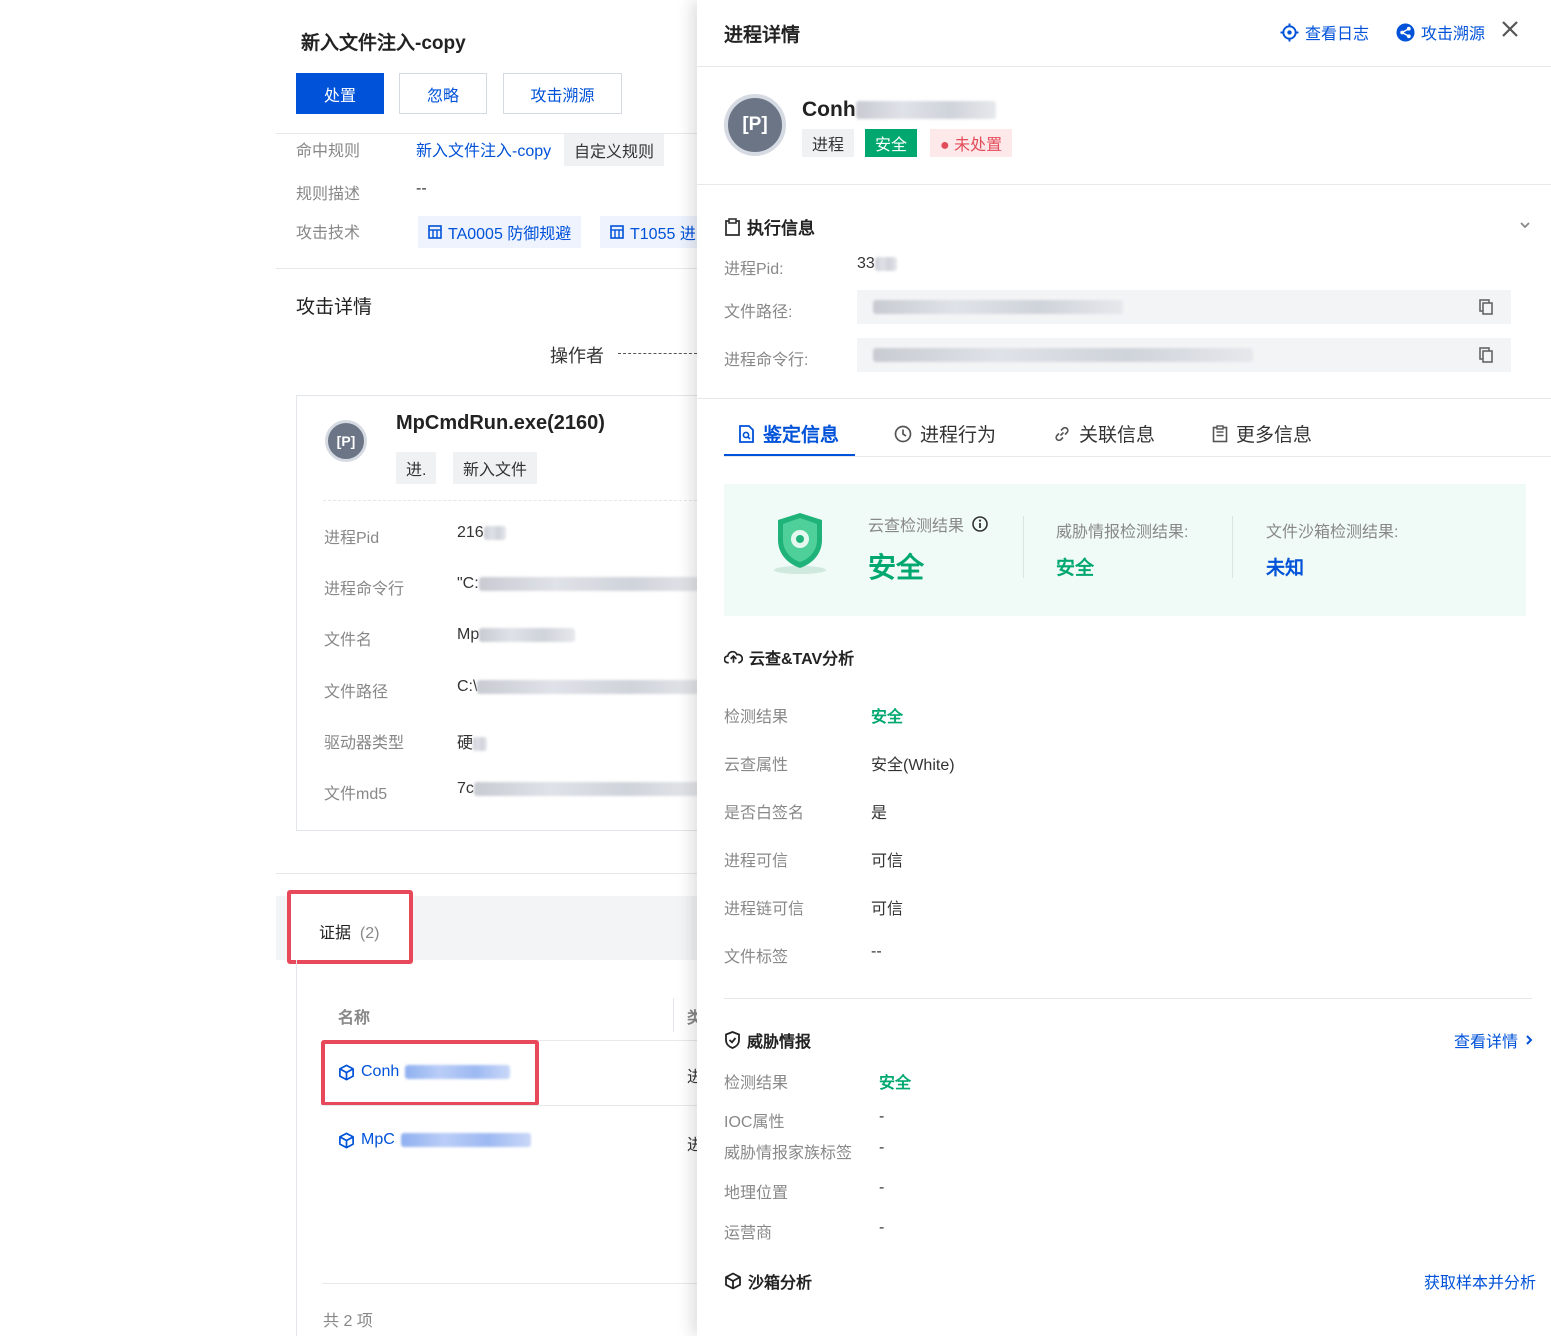 This screenshot has width=1551, height=1336. Describe the element at coordinates (516, 635) in the screenshot. I see `card-row-value: Mp` at that location.